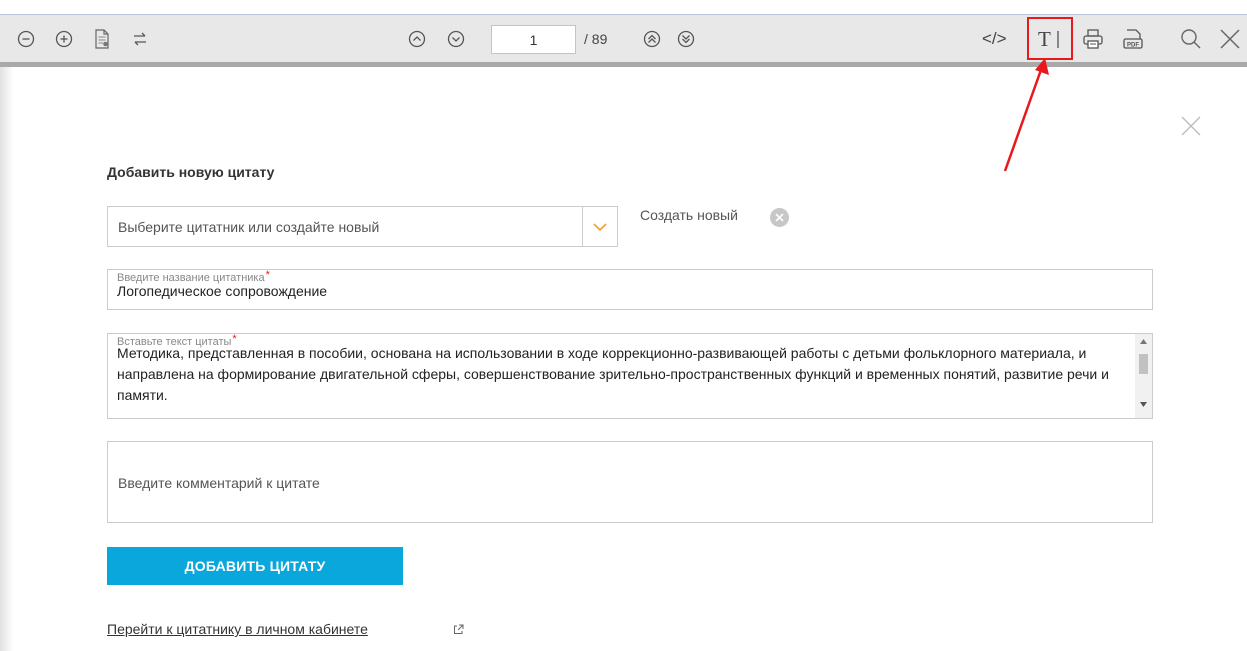 The image size is (1247, 651). What do you see at coordinates (191, 172) in the screenshot?
I see `form-title: Добавить новую цитату` at bounding box center [191, 172].